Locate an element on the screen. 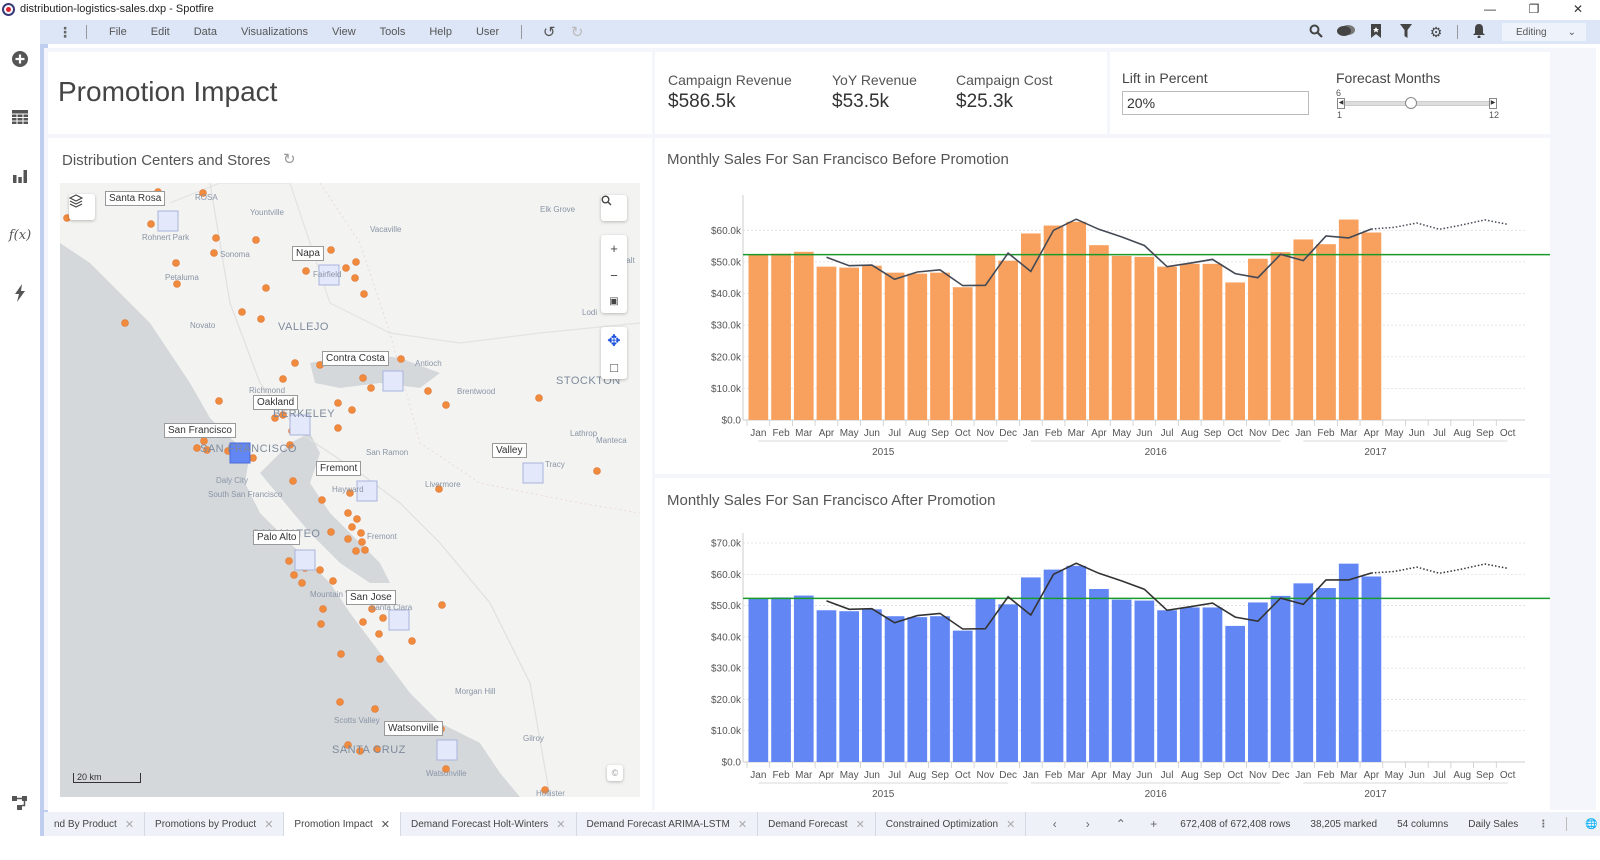  x-tick-label: Jan is located at coordinates (758, 433).